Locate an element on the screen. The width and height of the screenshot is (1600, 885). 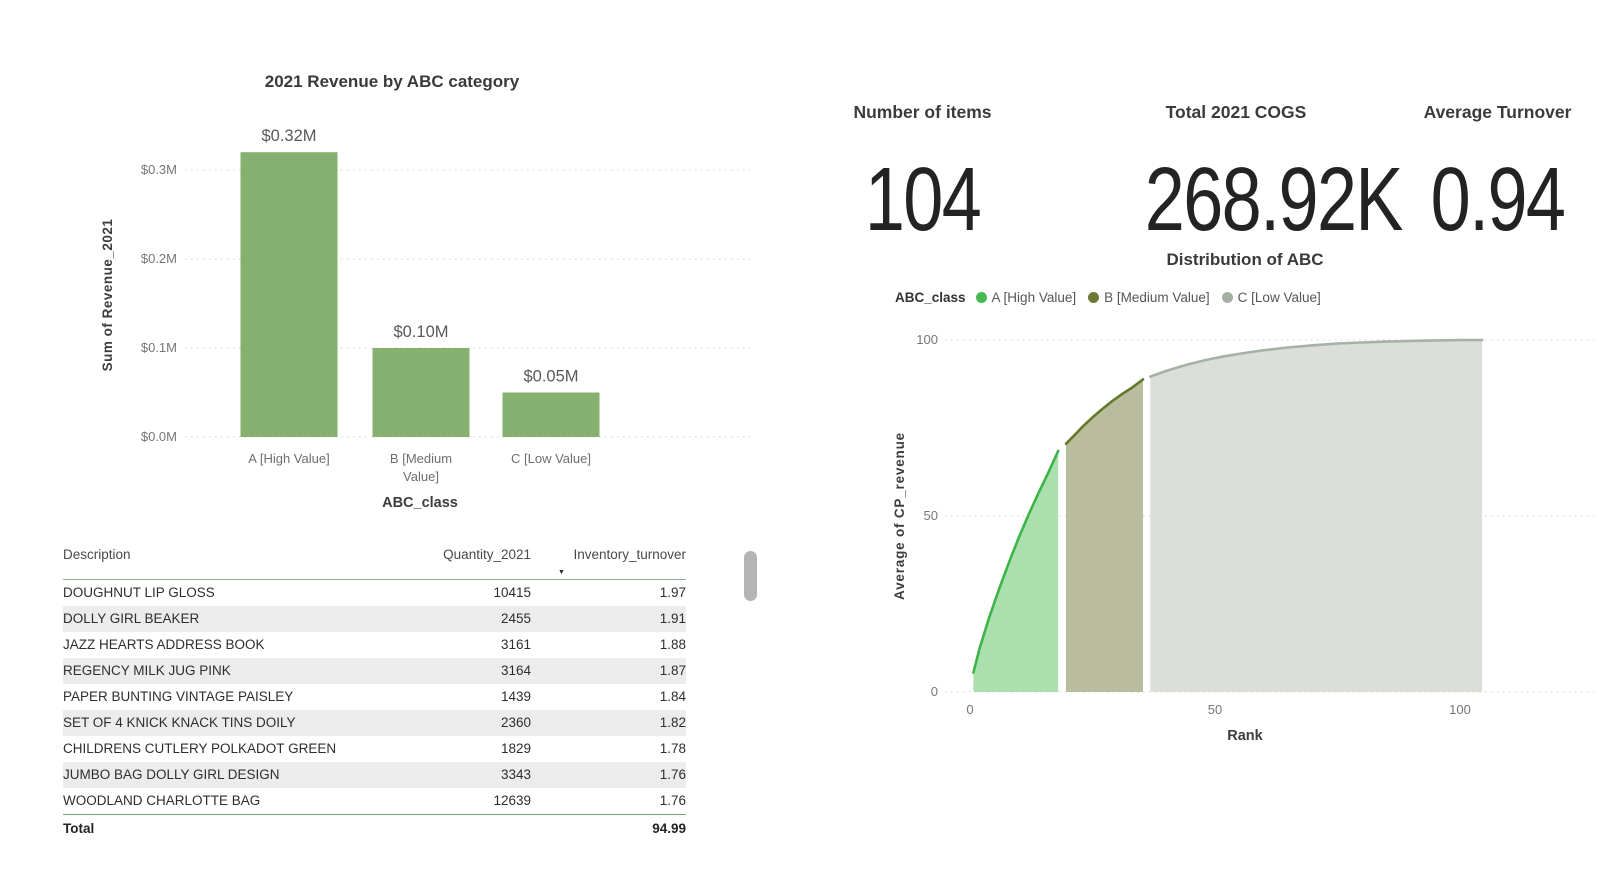
cell-turnover: 1.78 is located at coordinates (672, 748).